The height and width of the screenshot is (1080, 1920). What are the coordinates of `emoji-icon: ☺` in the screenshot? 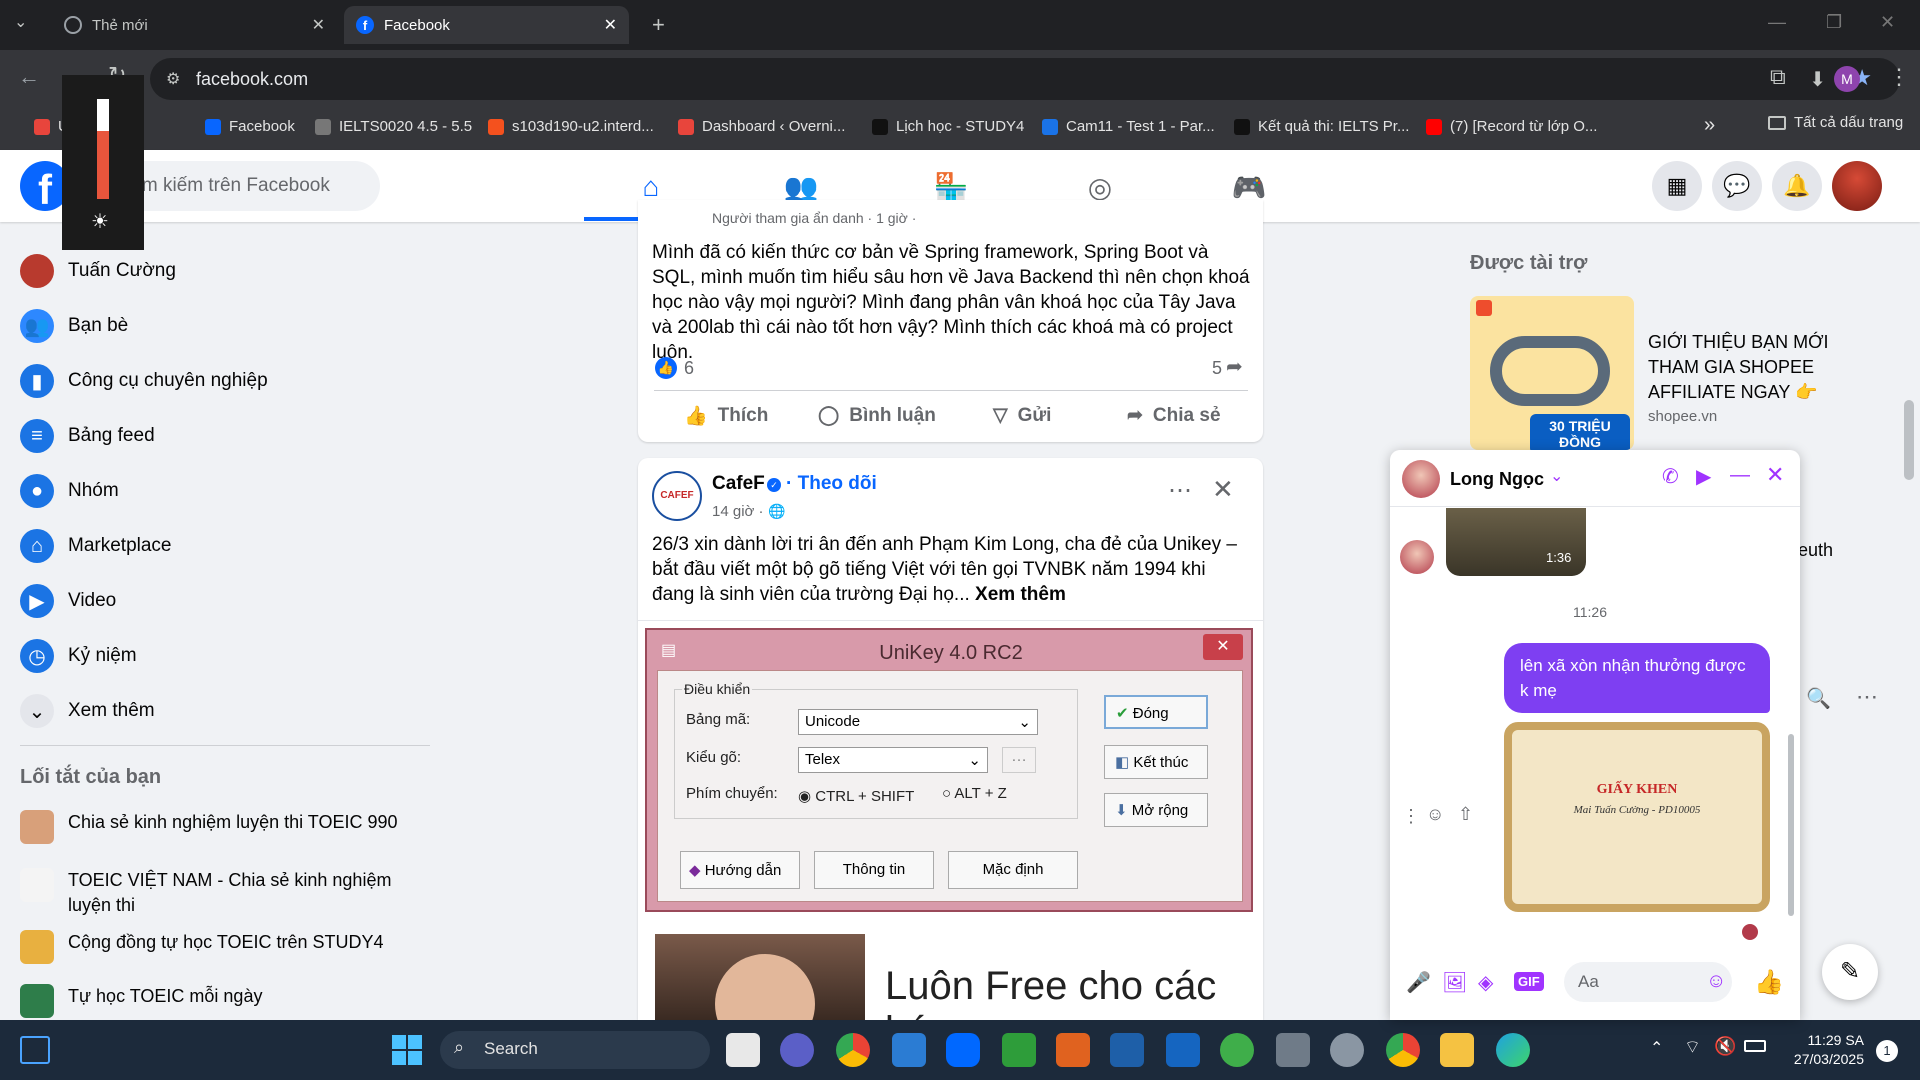 It's located at (1716, 981).